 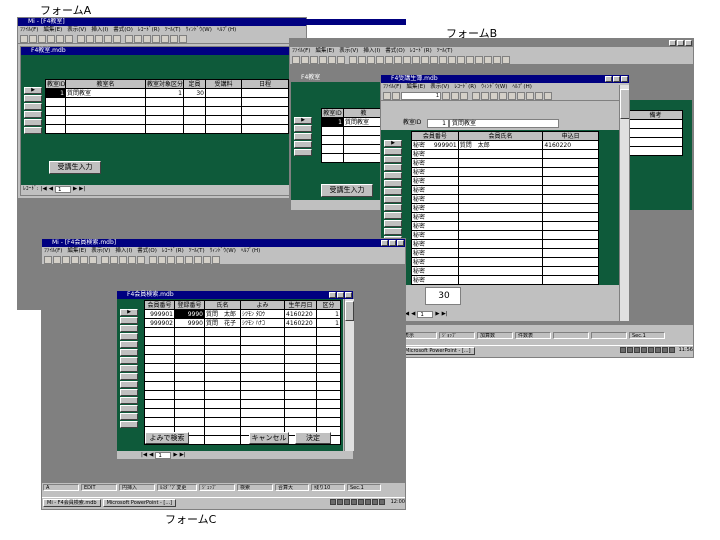 What do you see at coordinates (75, 189) in the screenshot?
I see `next-record-icon: ▶` at bounding box center [75, 189].